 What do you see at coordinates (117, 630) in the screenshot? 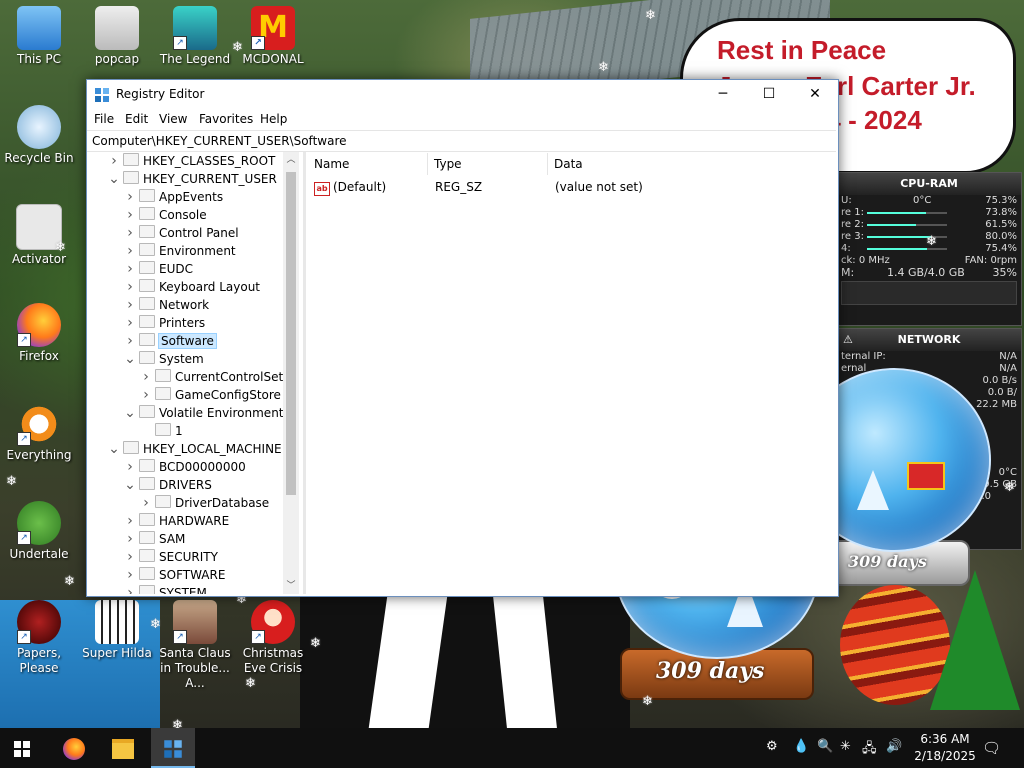
I see `desktop-icon-super-hilda: Super Hilda` at bounding box center [117, 630].